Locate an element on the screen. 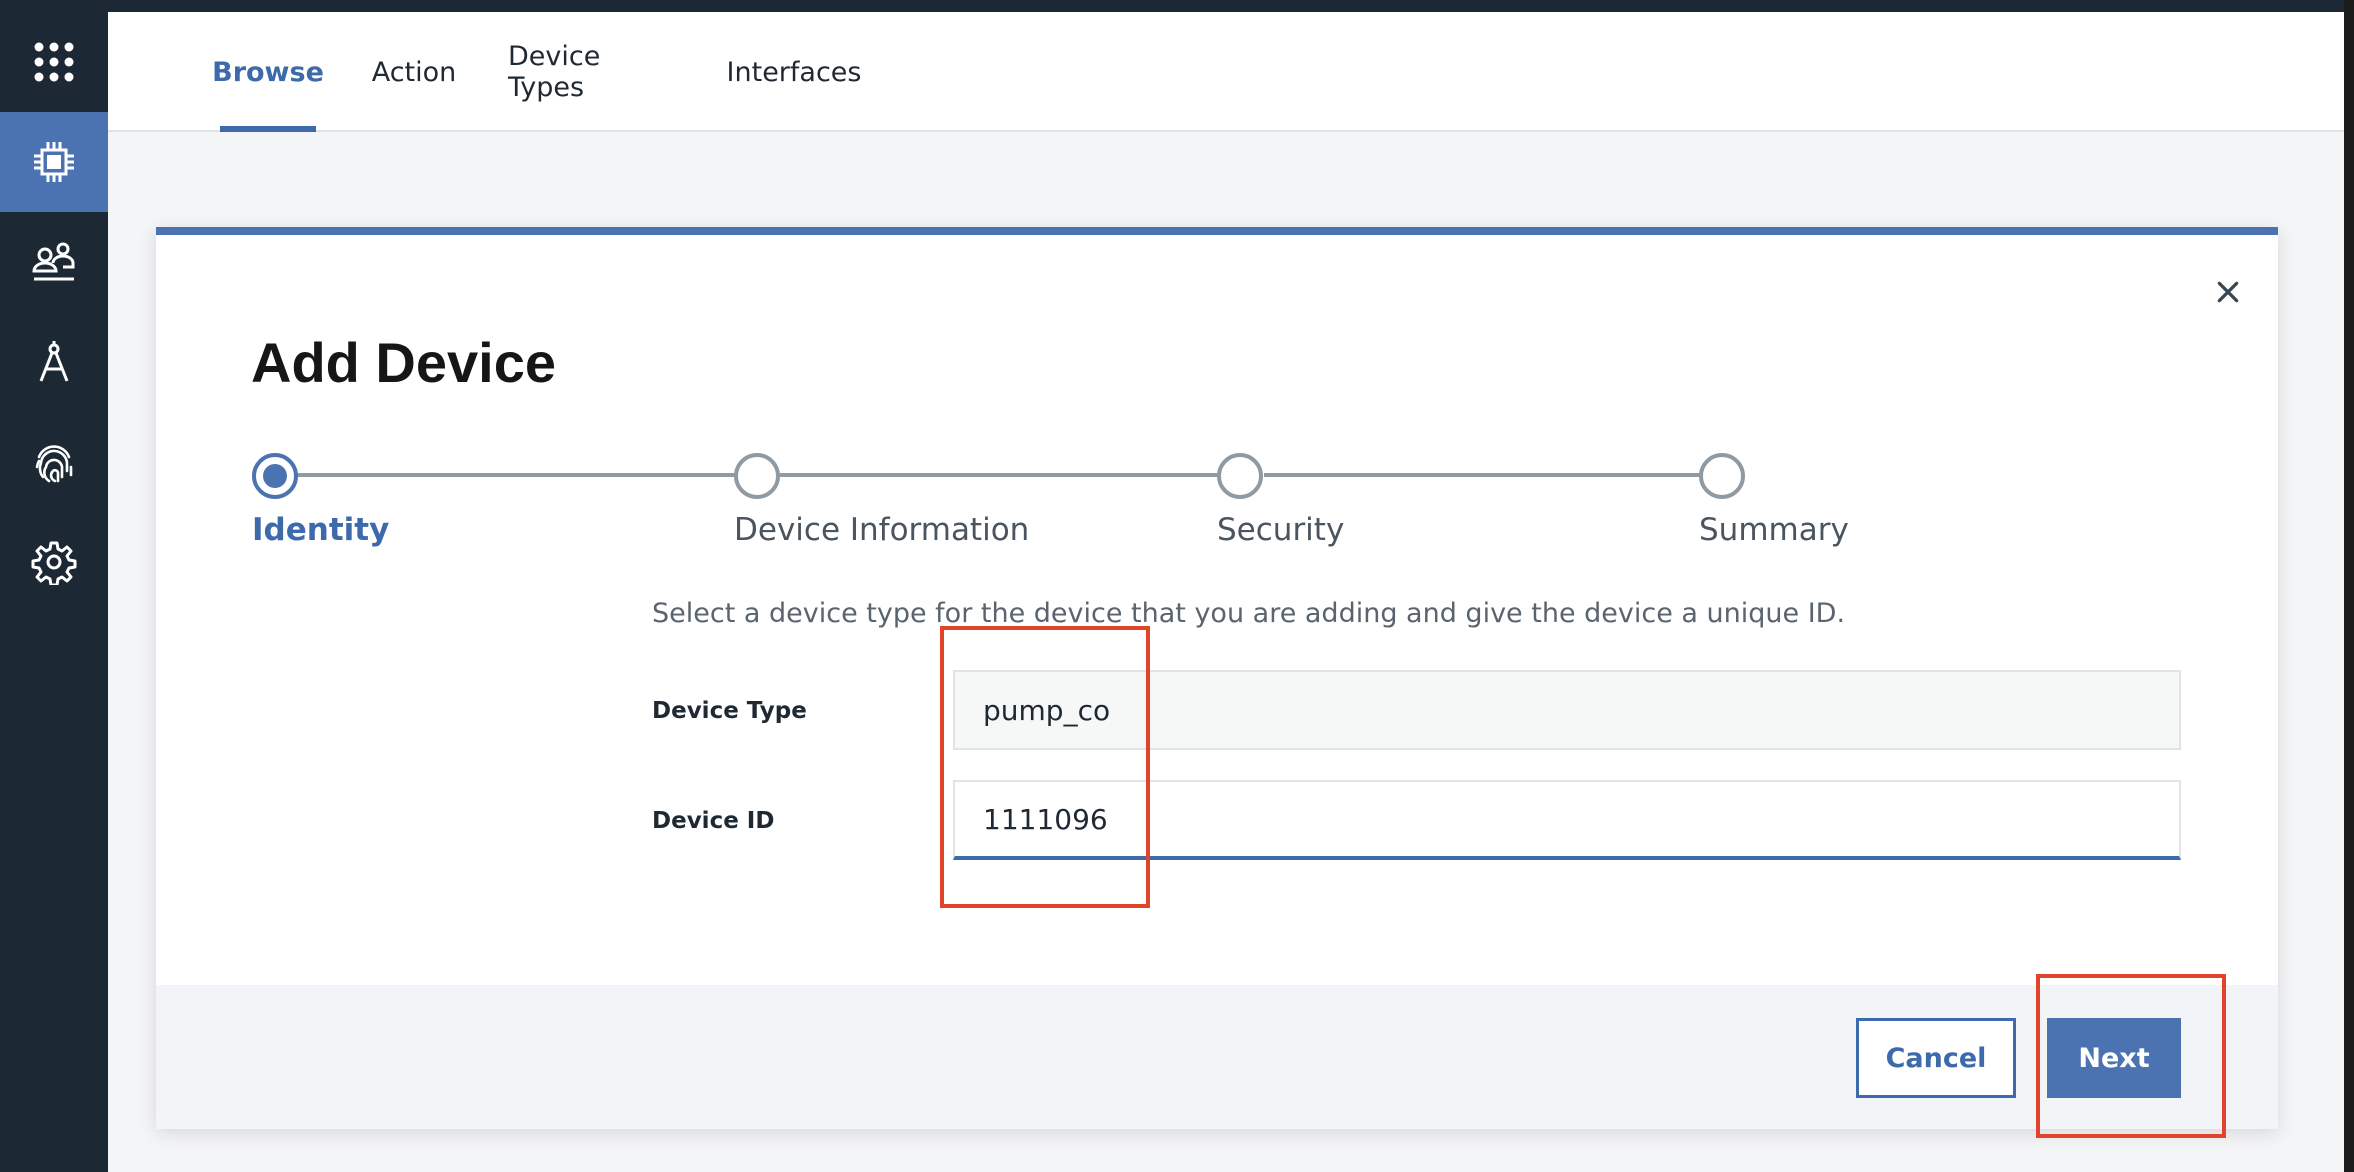  members-icon is located at coordinates (54, 262).